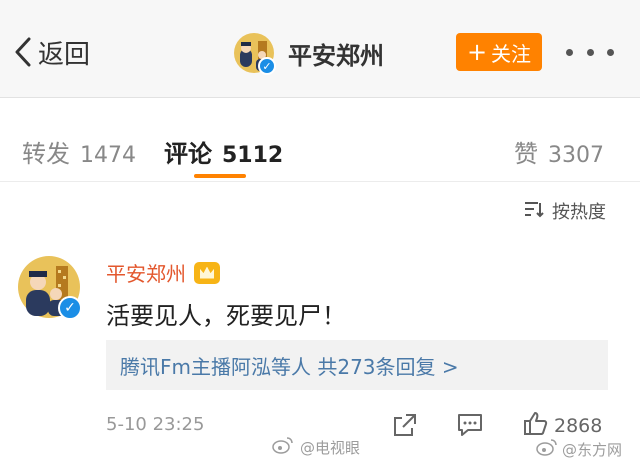 Image resolution: width=640 pixels, height=465 pixels. Describe the element at coordinates (535, 425) in the screenshot. I see `thumbs-up-icon` at that location.